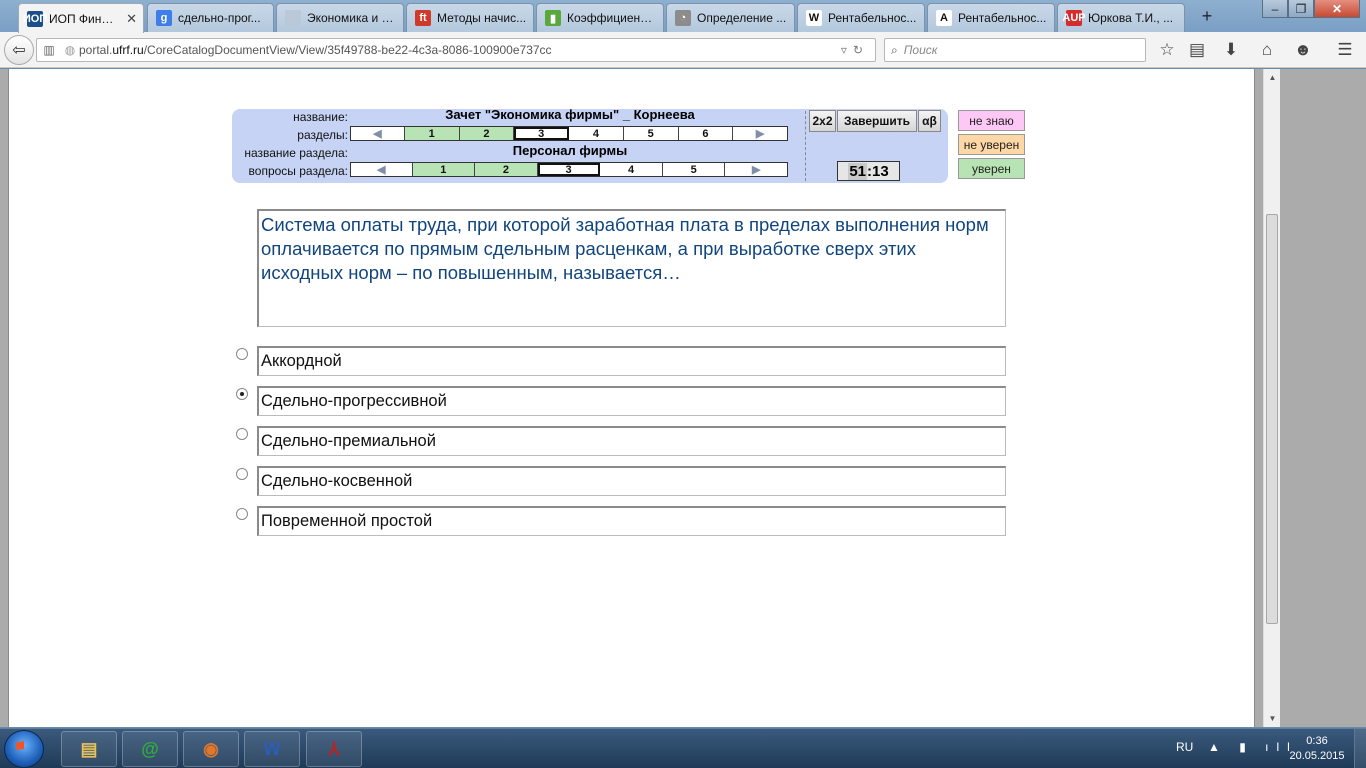 The width and height of the screenshot is (1366, 768). Describe the element at coordinates (1317, 749) in the screenshot. I see `clock: 0:36 20.05.2015` at that location.